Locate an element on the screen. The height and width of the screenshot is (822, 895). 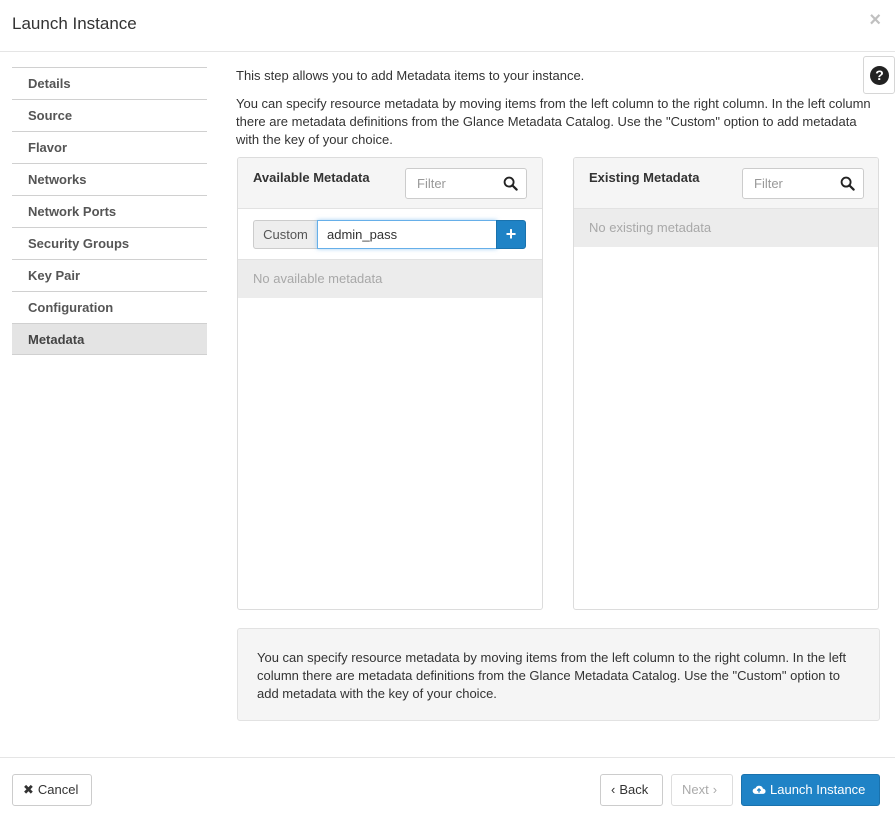
custom-key-input is located at coordinates (407, 234).